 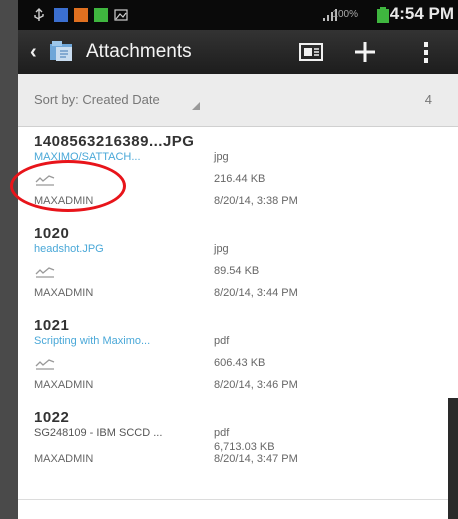 What do you see at coordinates (33, 52) in the screenshot?
I see `back-icon: ‹` at bounding box center [33, 52].